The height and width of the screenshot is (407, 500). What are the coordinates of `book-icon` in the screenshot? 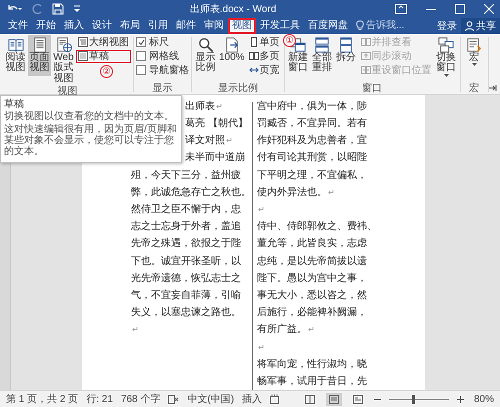 It's located at (16, 44).